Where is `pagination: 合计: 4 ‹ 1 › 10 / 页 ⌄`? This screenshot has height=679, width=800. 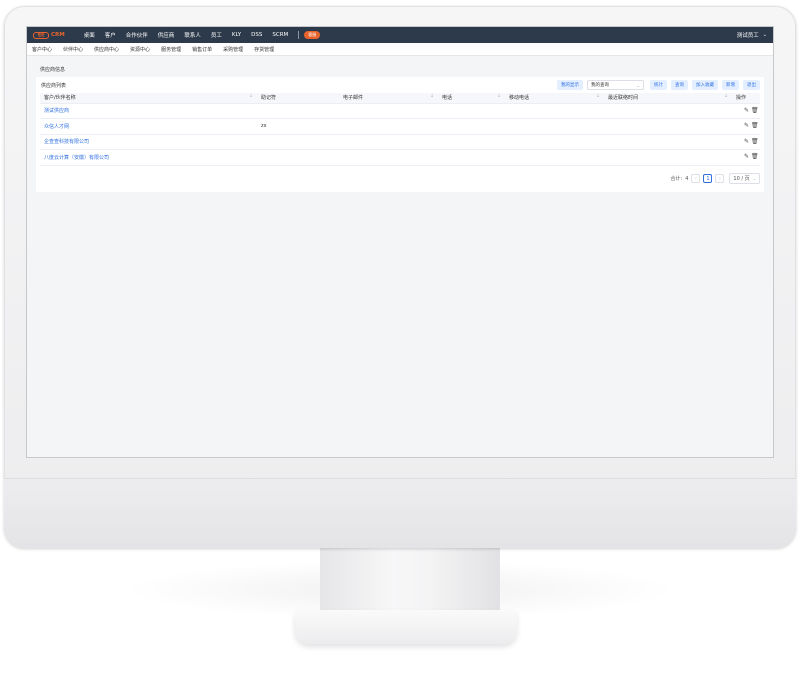 pagination: 合计: 4 ‹ 1 › 10 / 页 ⌄ is located at coordinates (400, 179).